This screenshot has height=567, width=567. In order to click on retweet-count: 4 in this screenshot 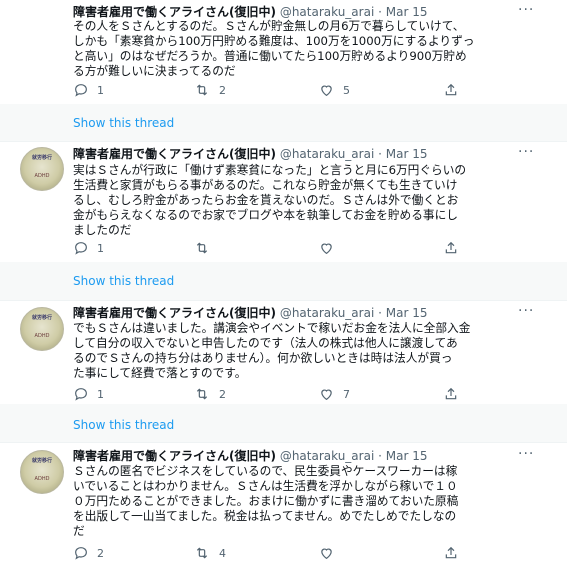, I will do `click(222, 553)`.